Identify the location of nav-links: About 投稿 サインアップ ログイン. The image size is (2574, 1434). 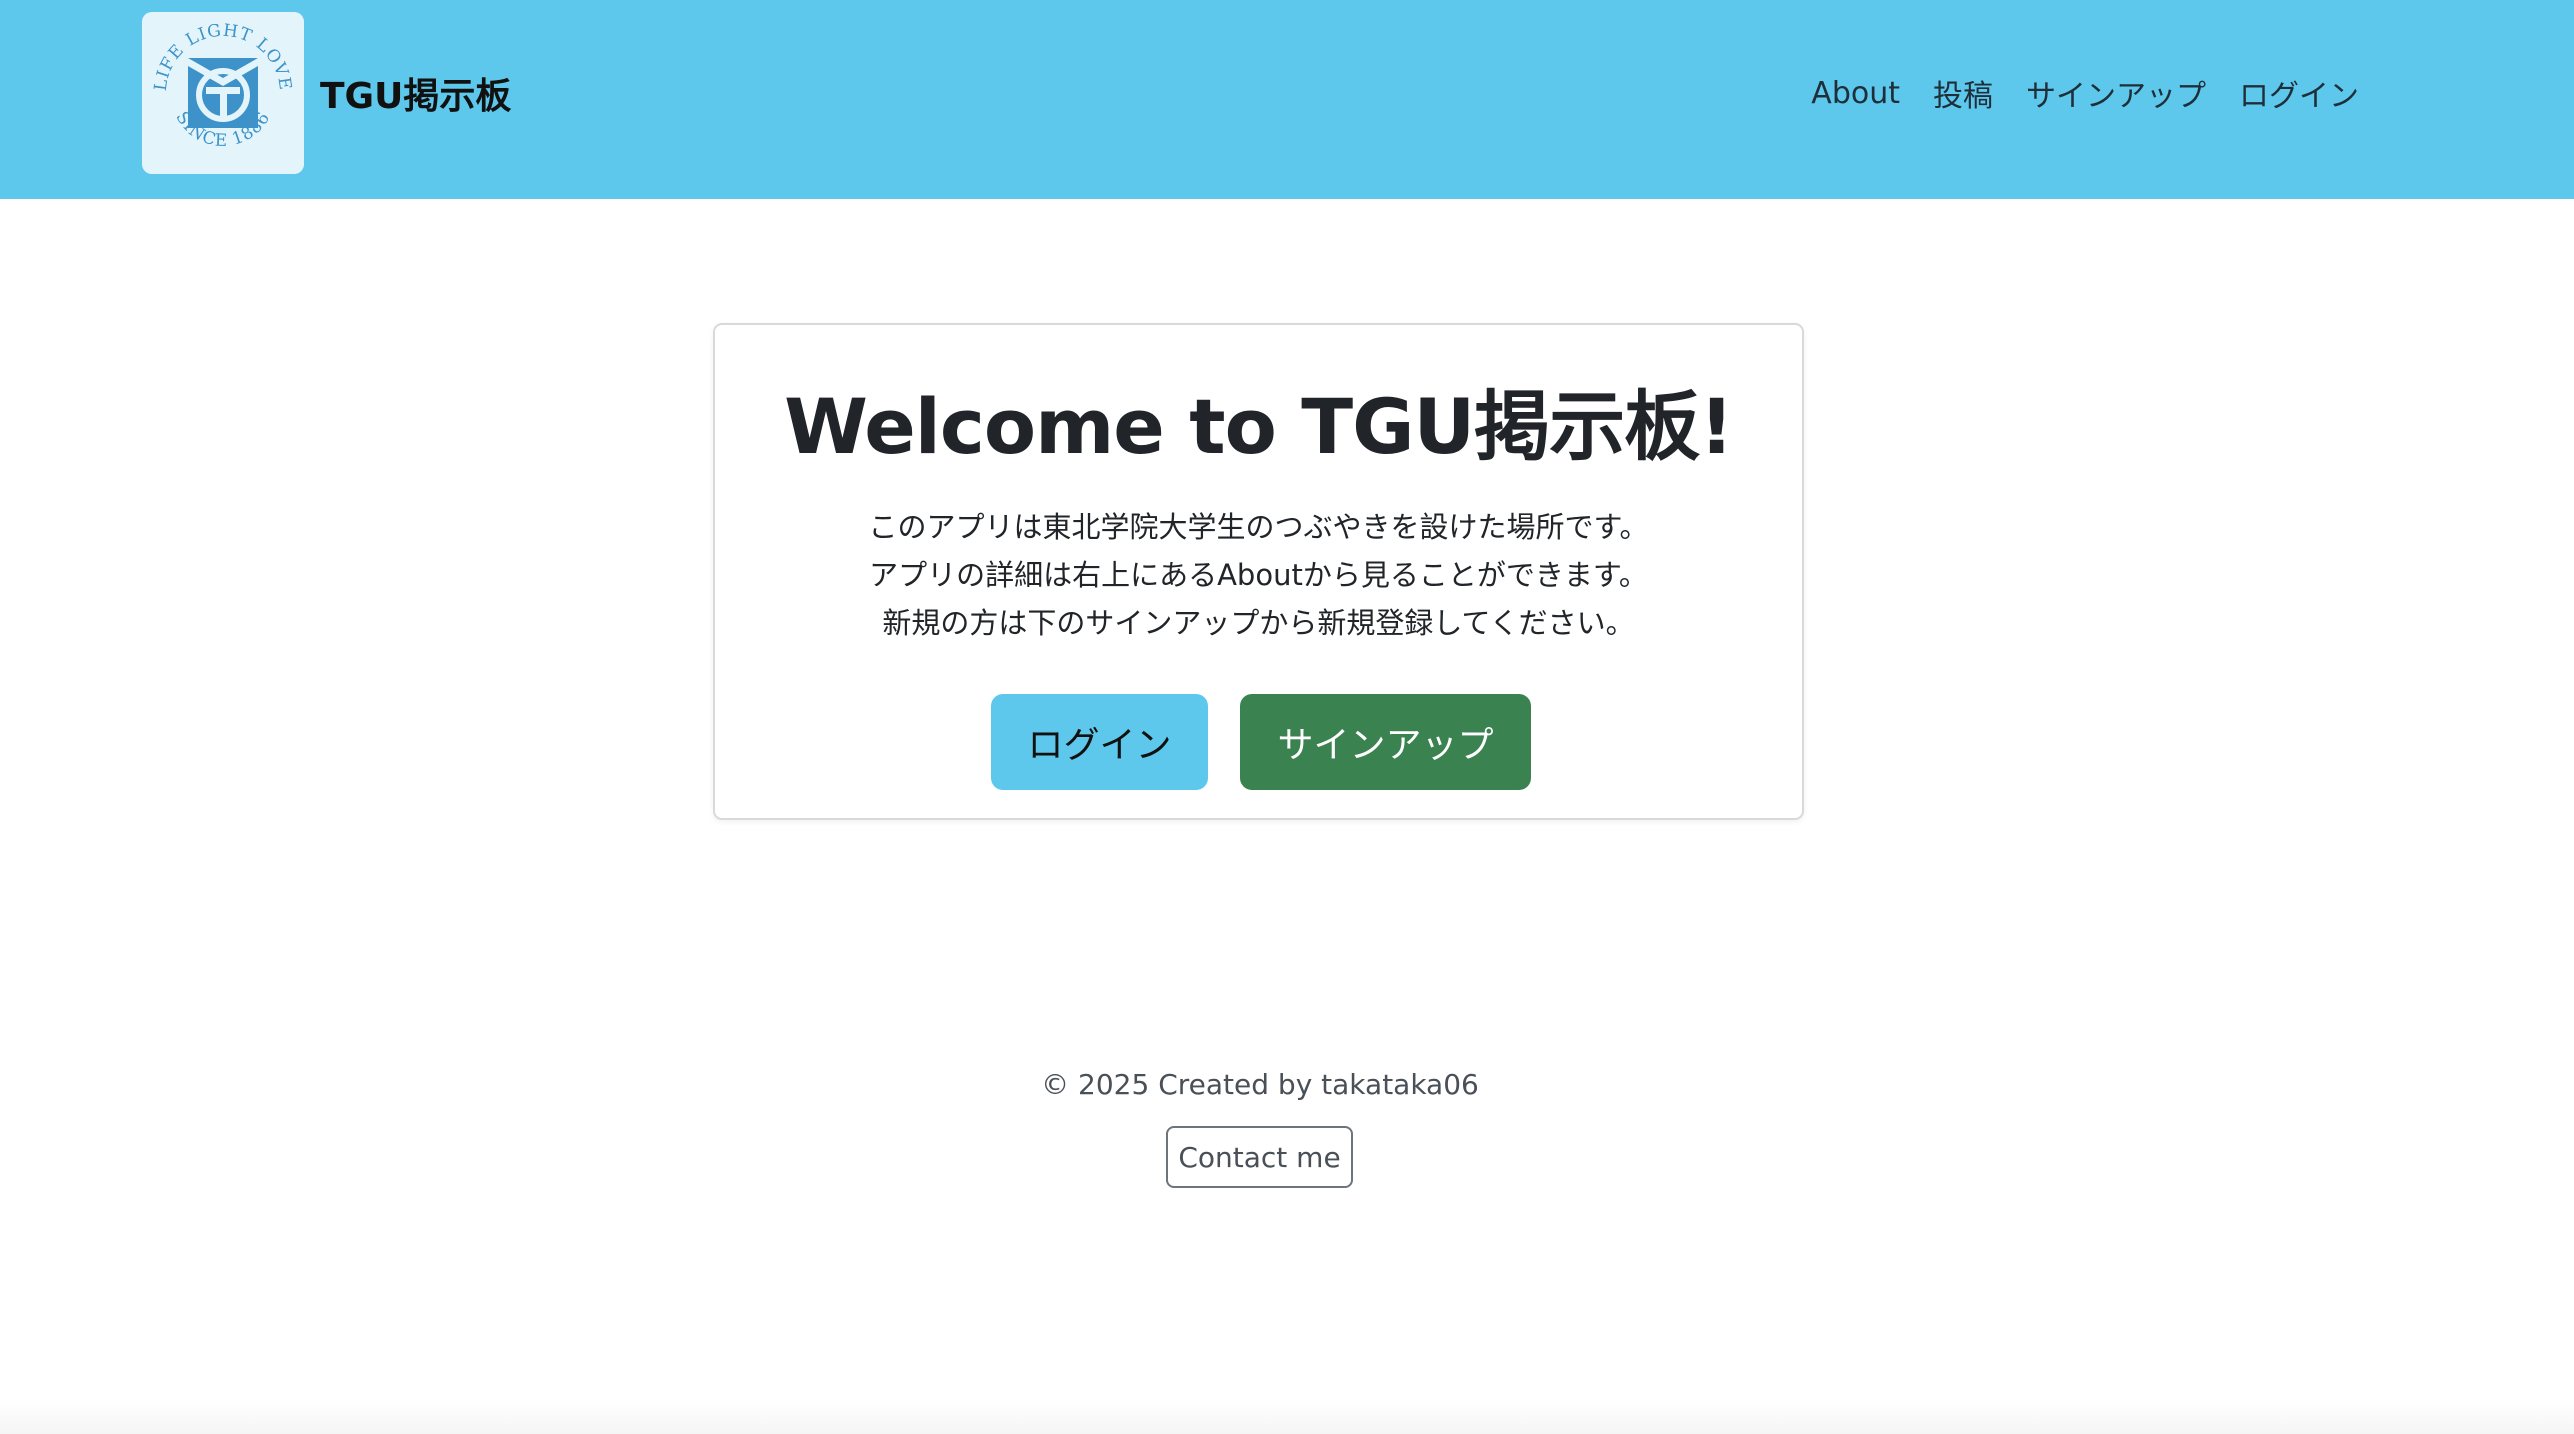
(2085, 93).